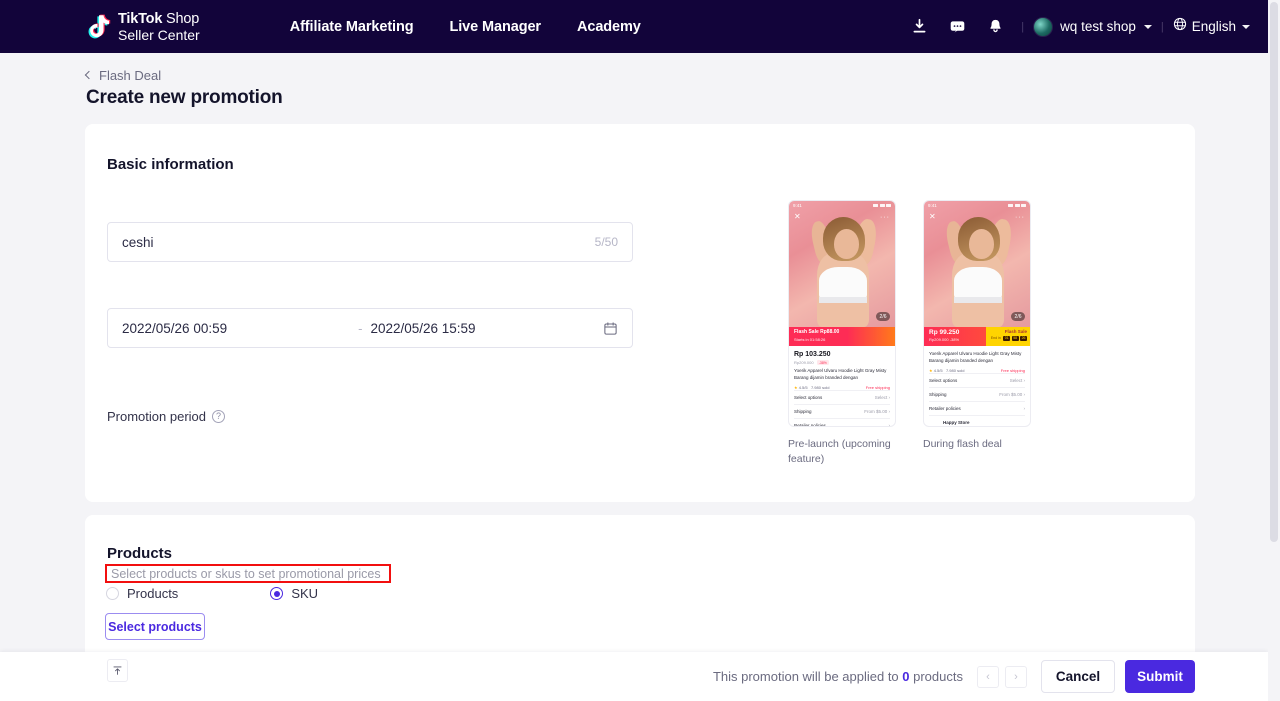 Image resolution: width=1280 pixels, height=701 pixels. I want to click on banner-price: Rp 99.250, so click(944, 332).